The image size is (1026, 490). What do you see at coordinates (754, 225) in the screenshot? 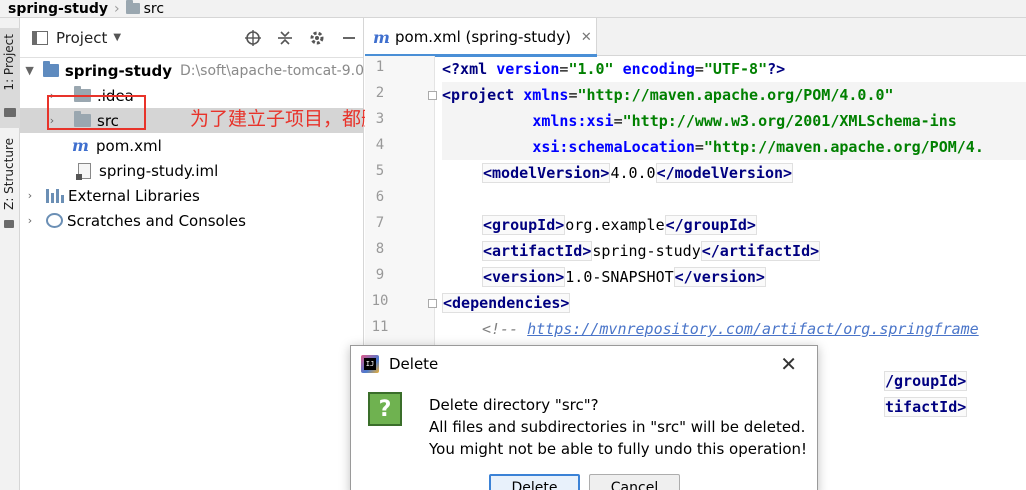
I see `code-line: <groupId>org.example</groupId>` at bounding box center [754, 225].